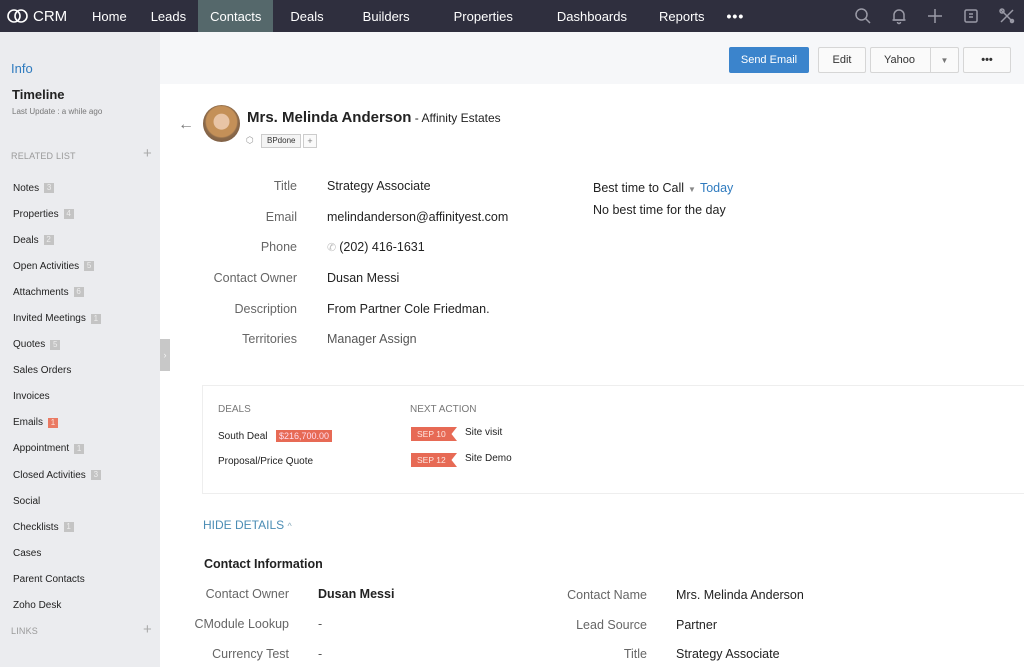 Image resolution: width=1024 pixels, height=667 pixels. Describe the element at coordinates (434, 460) in the screenshot. I see `action-date-flag: SEP 12` at that location.